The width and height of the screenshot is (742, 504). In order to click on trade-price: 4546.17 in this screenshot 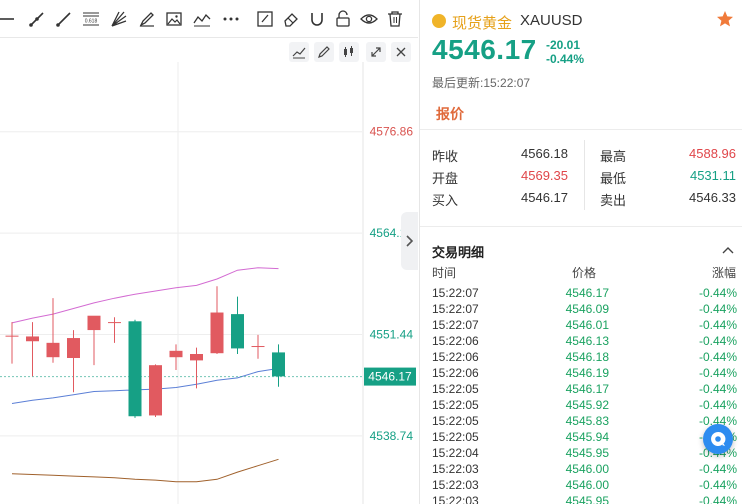, I will do `click(587, 389)`.